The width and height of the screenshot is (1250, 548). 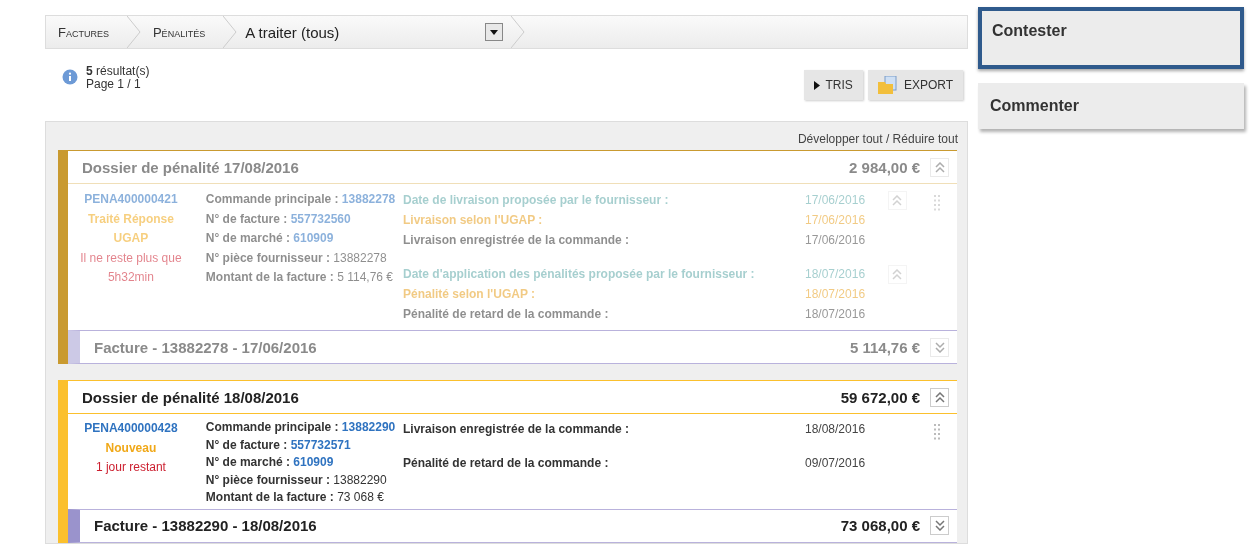 I want to click on action-button: Commenter, so click(x=1111, y=106).